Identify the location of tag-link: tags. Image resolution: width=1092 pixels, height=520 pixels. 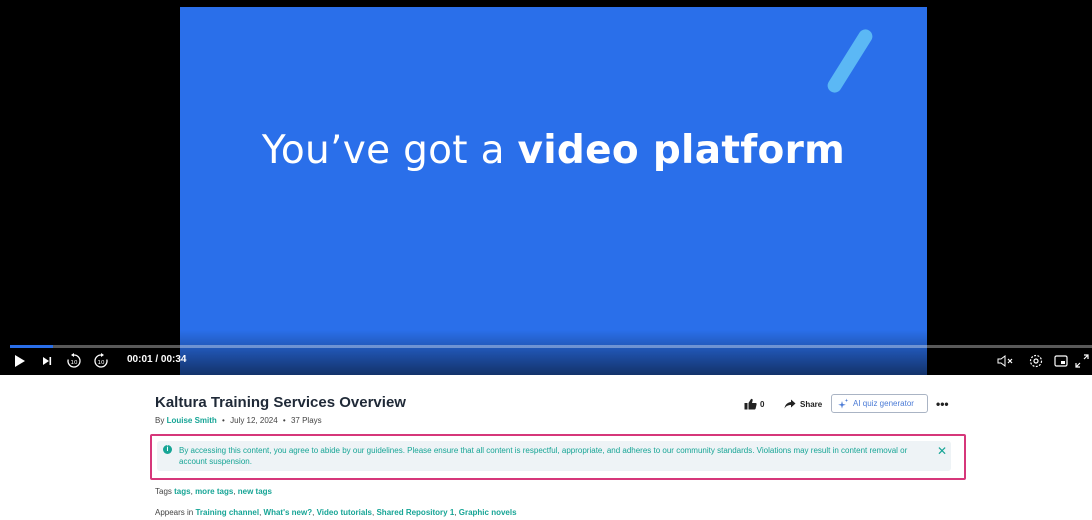
(182, 491).